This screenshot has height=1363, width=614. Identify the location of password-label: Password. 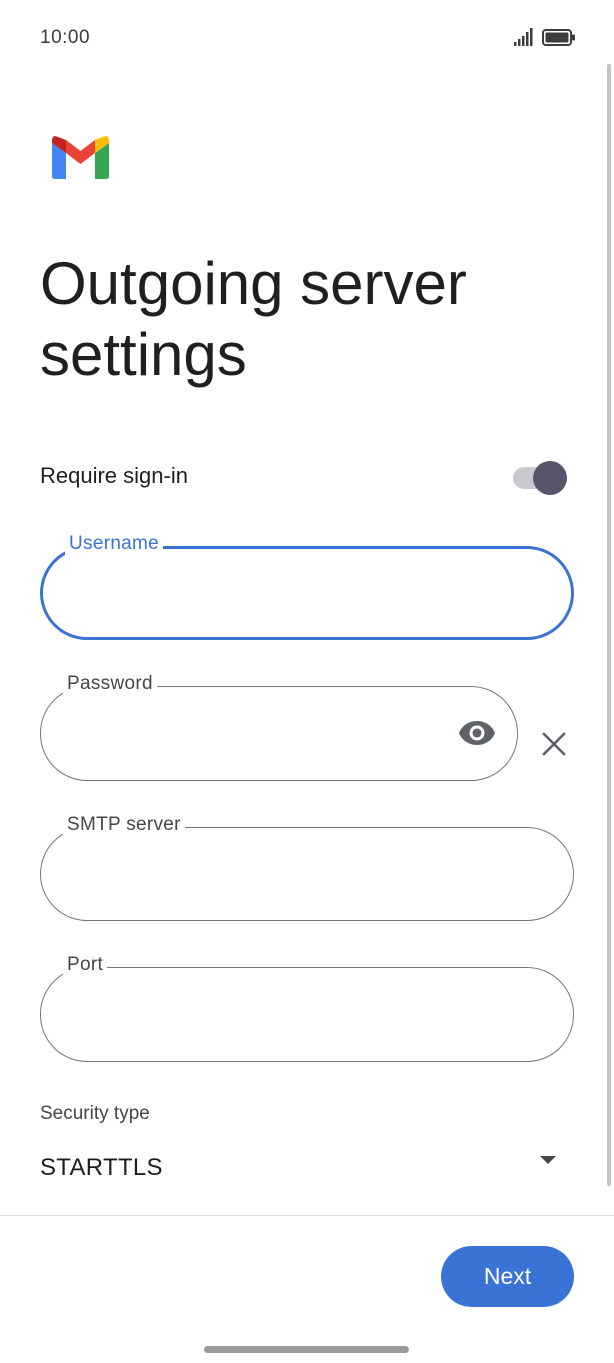
(110, 684).